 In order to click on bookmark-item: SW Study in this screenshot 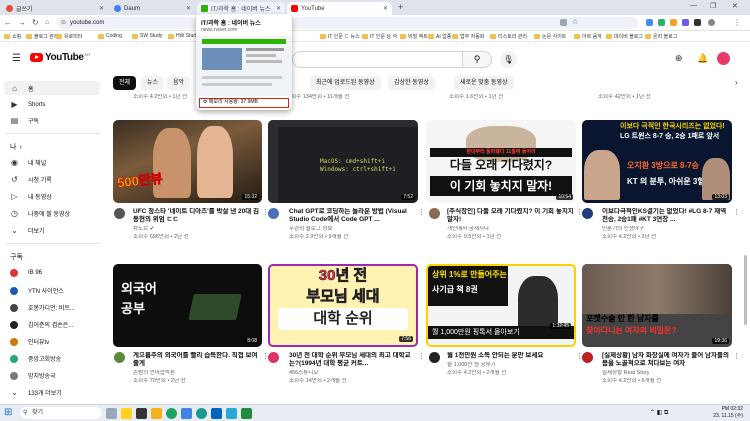, I will do `click(147, 36)`.